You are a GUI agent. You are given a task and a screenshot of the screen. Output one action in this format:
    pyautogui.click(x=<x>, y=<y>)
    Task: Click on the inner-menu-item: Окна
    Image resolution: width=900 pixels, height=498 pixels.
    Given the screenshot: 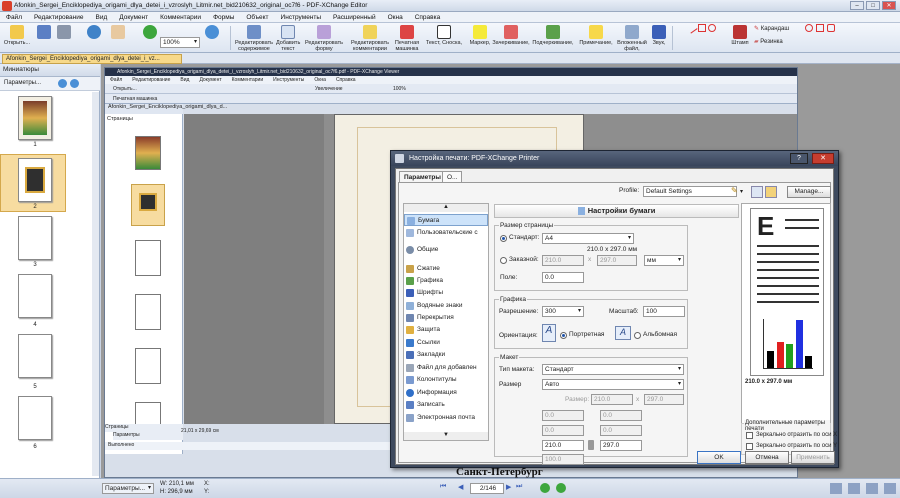 What is the action you would take?
    pyautogui.click(x=320, y=80)
    